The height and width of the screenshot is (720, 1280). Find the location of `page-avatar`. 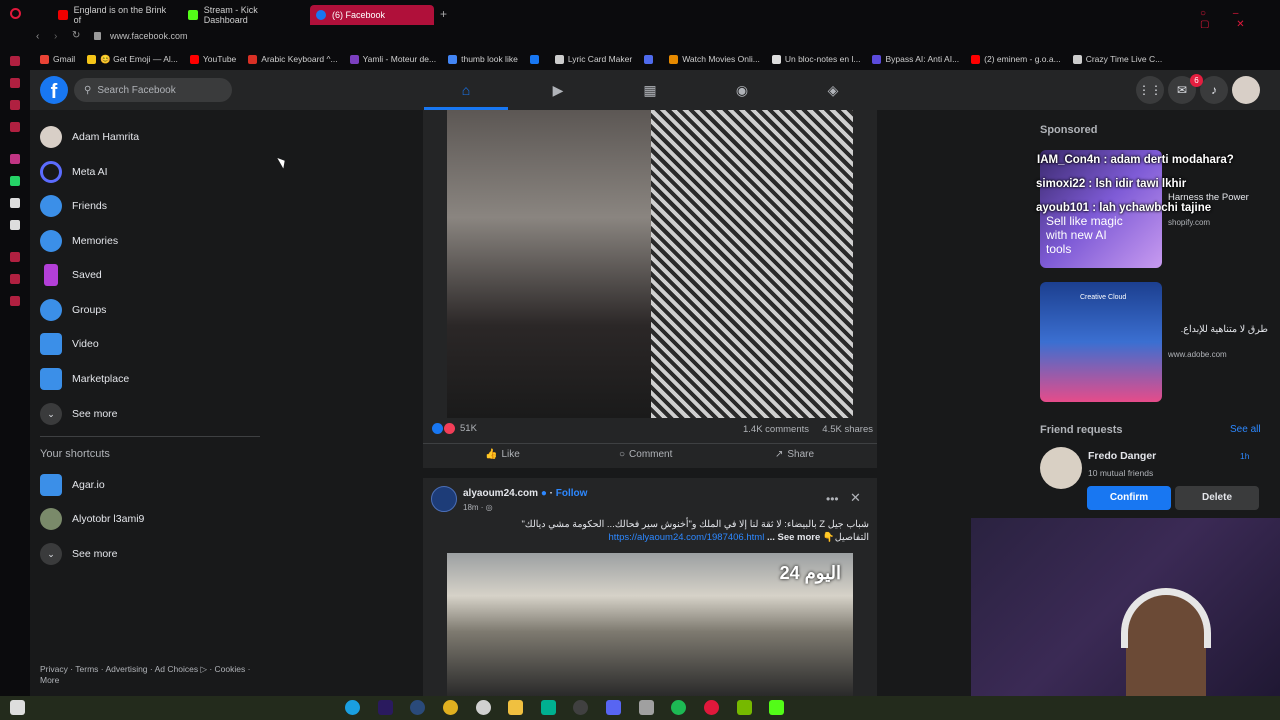

page-avatar is located at coordinates (444, 499).